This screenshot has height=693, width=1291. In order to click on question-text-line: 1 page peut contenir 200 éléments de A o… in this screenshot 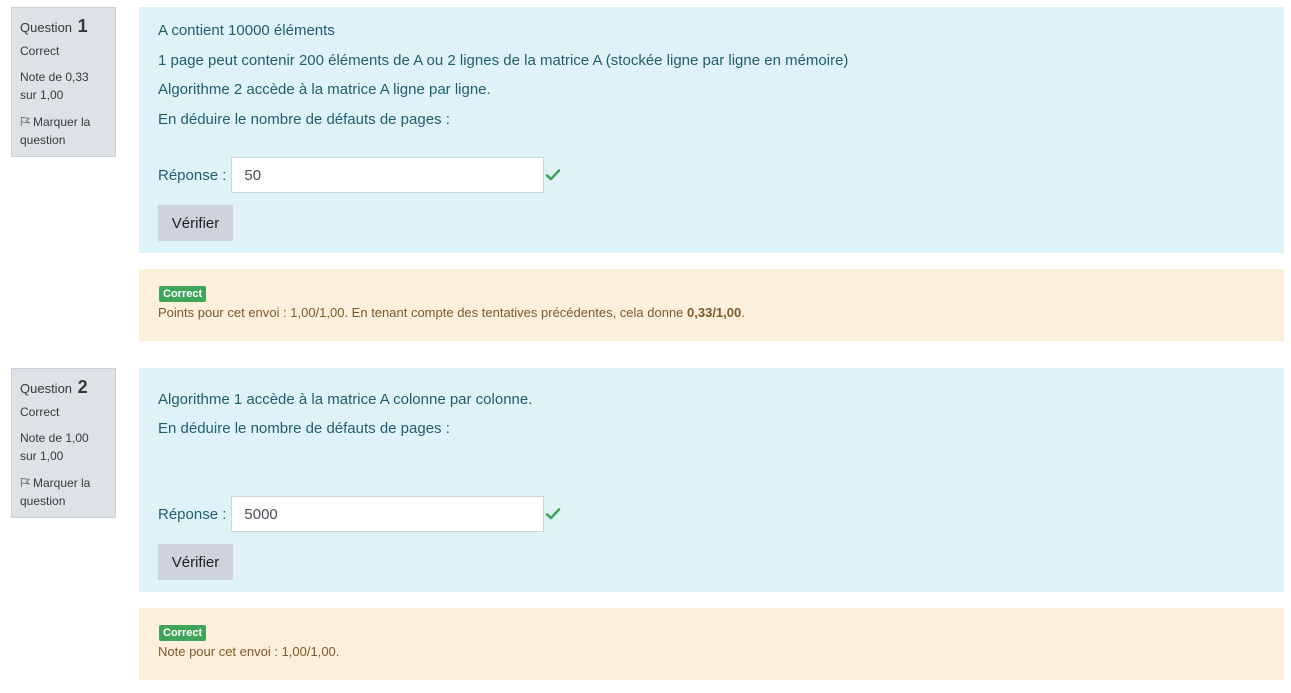, I will do `click(503, 60)`.